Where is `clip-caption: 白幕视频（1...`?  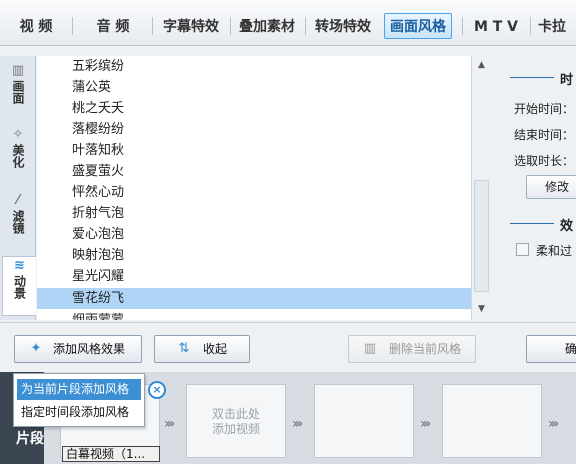
clip-caption: 白幕视频（1... is located at coordinates (111, 454).